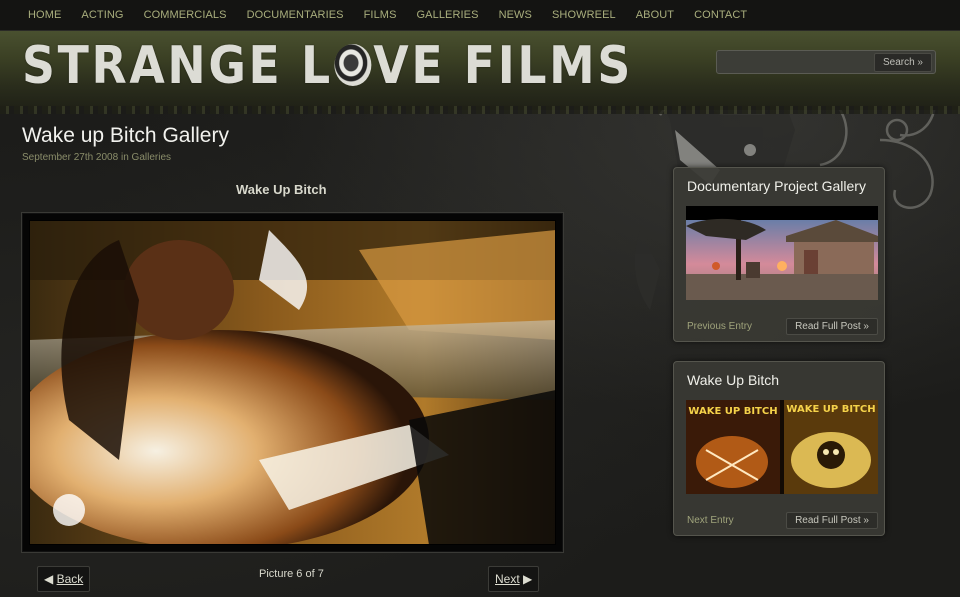 This screenshot has width=960, height=597. I want to click on next-button: Next ▶, so click(514, 579).